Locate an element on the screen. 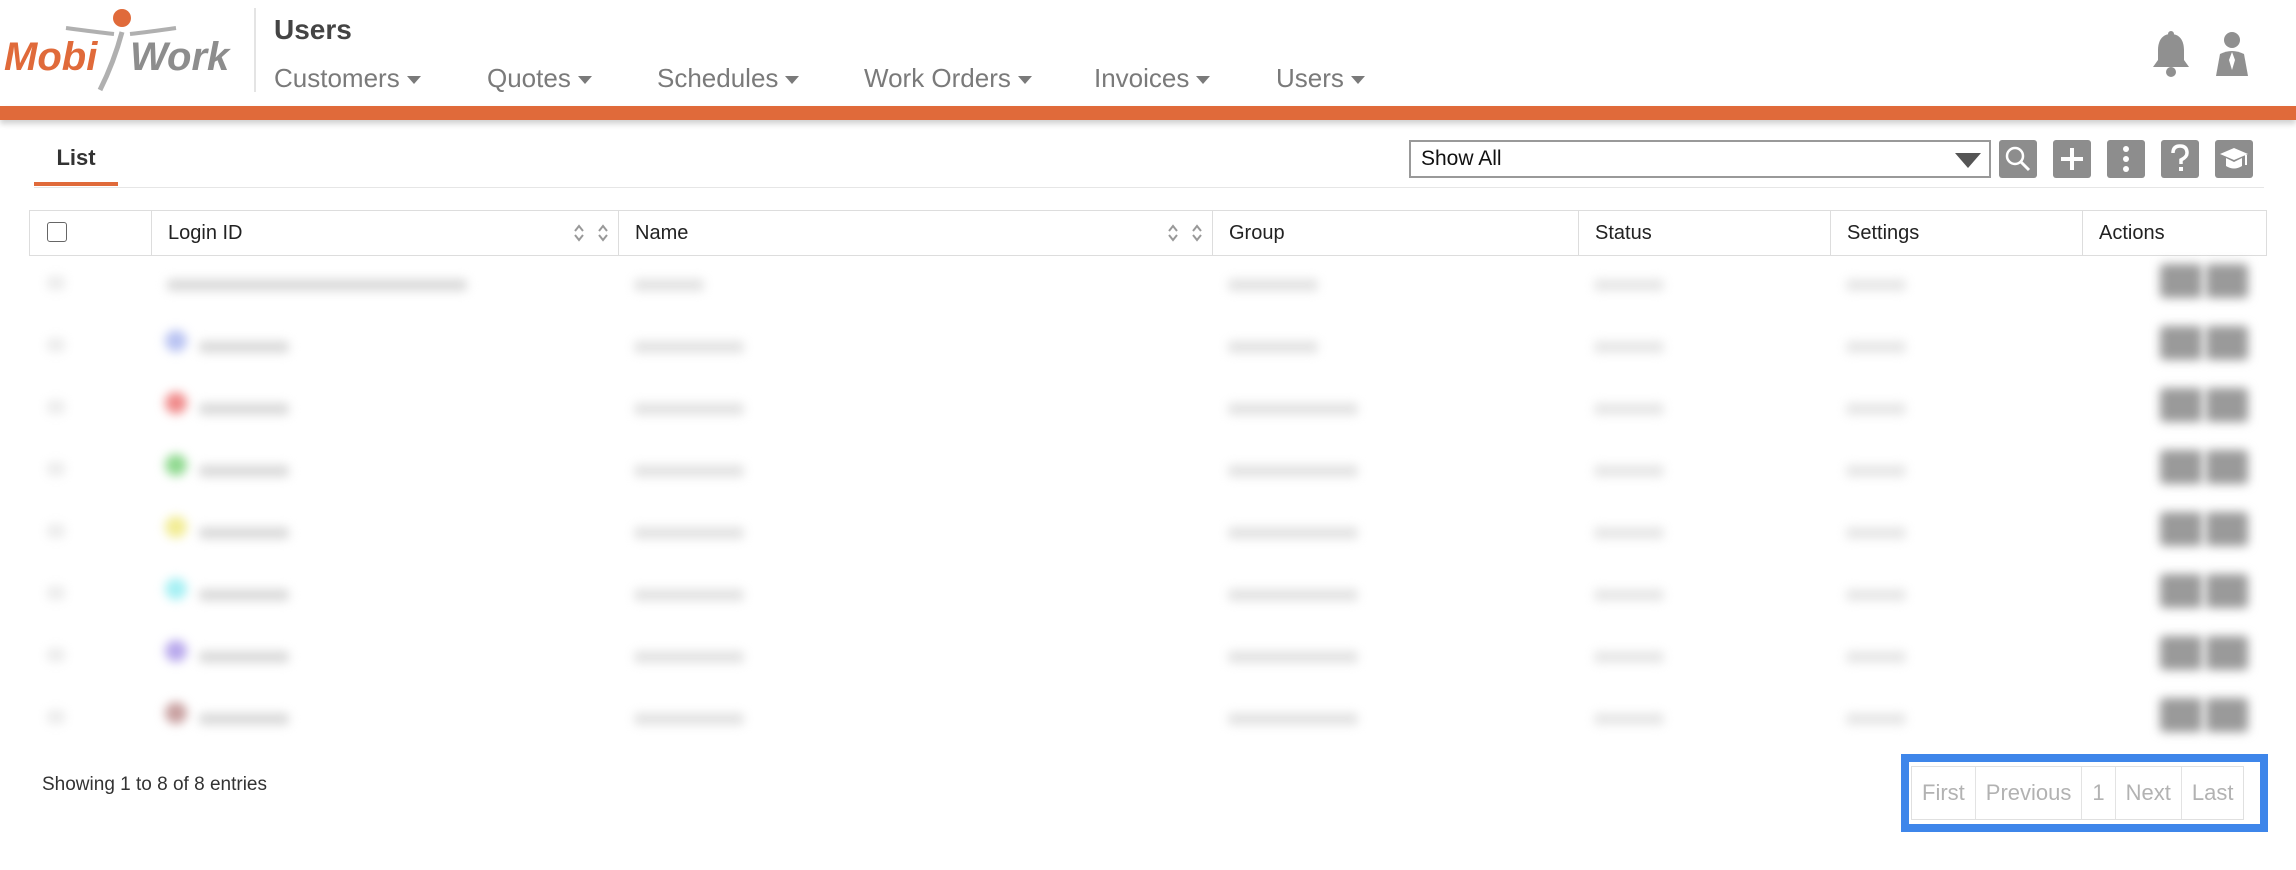 This screenshot has width=2296, height=870. search-button is located at coordinates (2018, 159).